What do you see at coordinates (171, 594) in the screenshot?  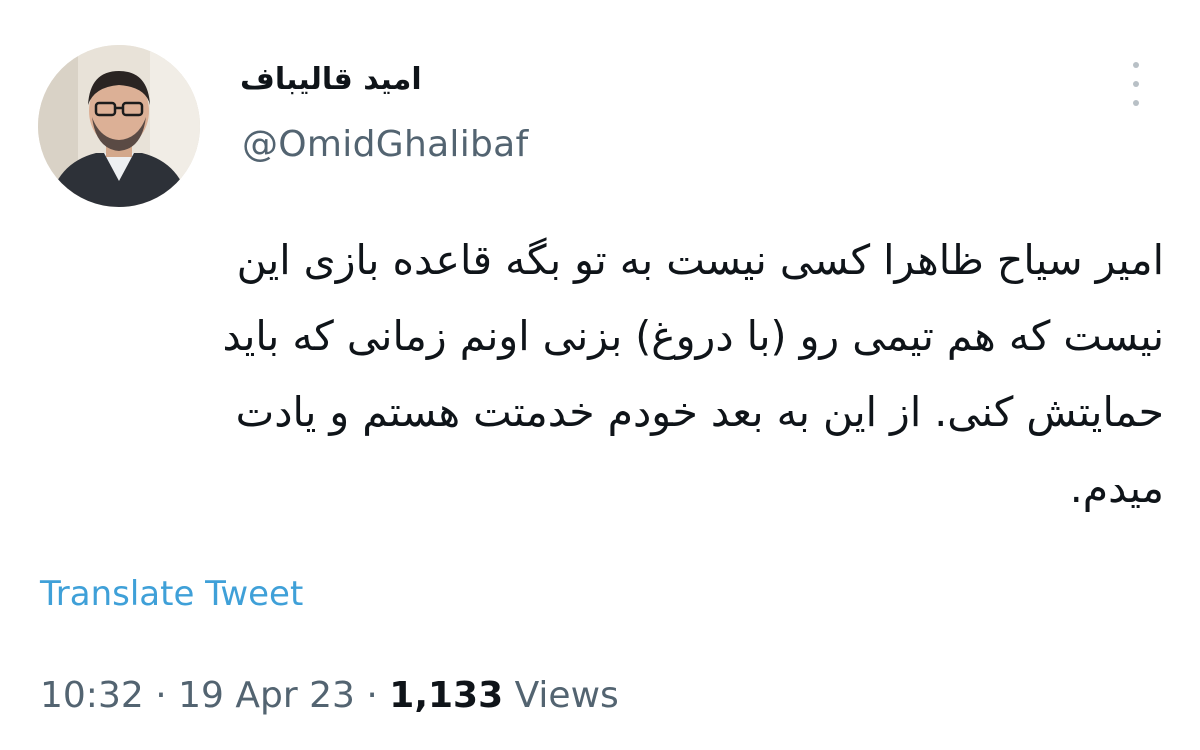 I see `translate-tweet-link: Translate Tweet` at bounding box center [171, 594].